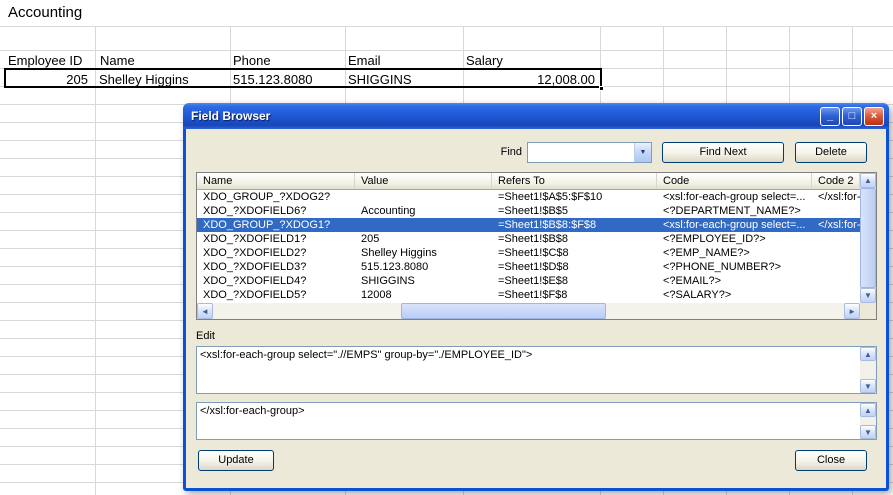 This screenshot has width=893, height=495. I want to click on cell-refers: =Sheet1!$B$5, so click(533, 211).